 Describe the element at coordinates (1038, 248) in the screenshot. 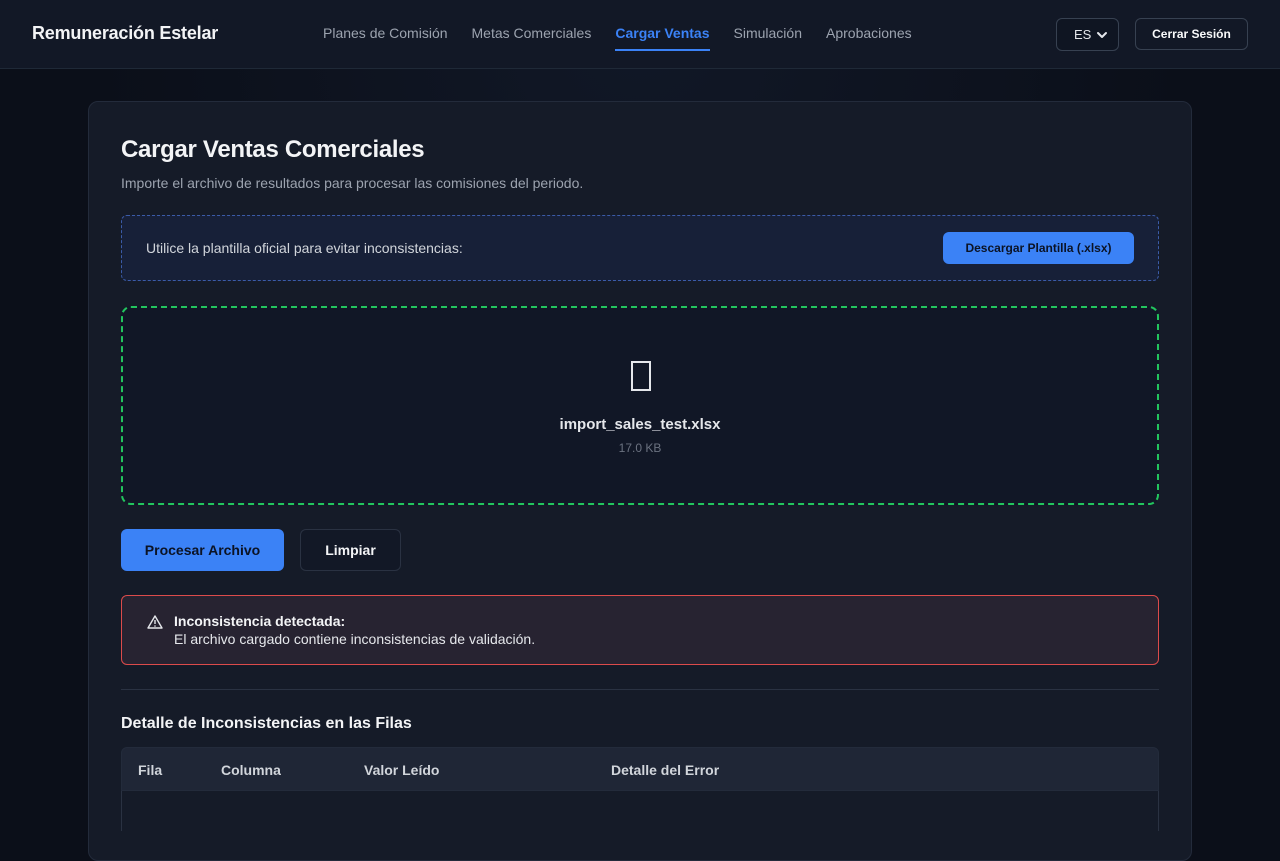

I see `download-template-button: Descargar Plantilla (.xlsx)` at that location.